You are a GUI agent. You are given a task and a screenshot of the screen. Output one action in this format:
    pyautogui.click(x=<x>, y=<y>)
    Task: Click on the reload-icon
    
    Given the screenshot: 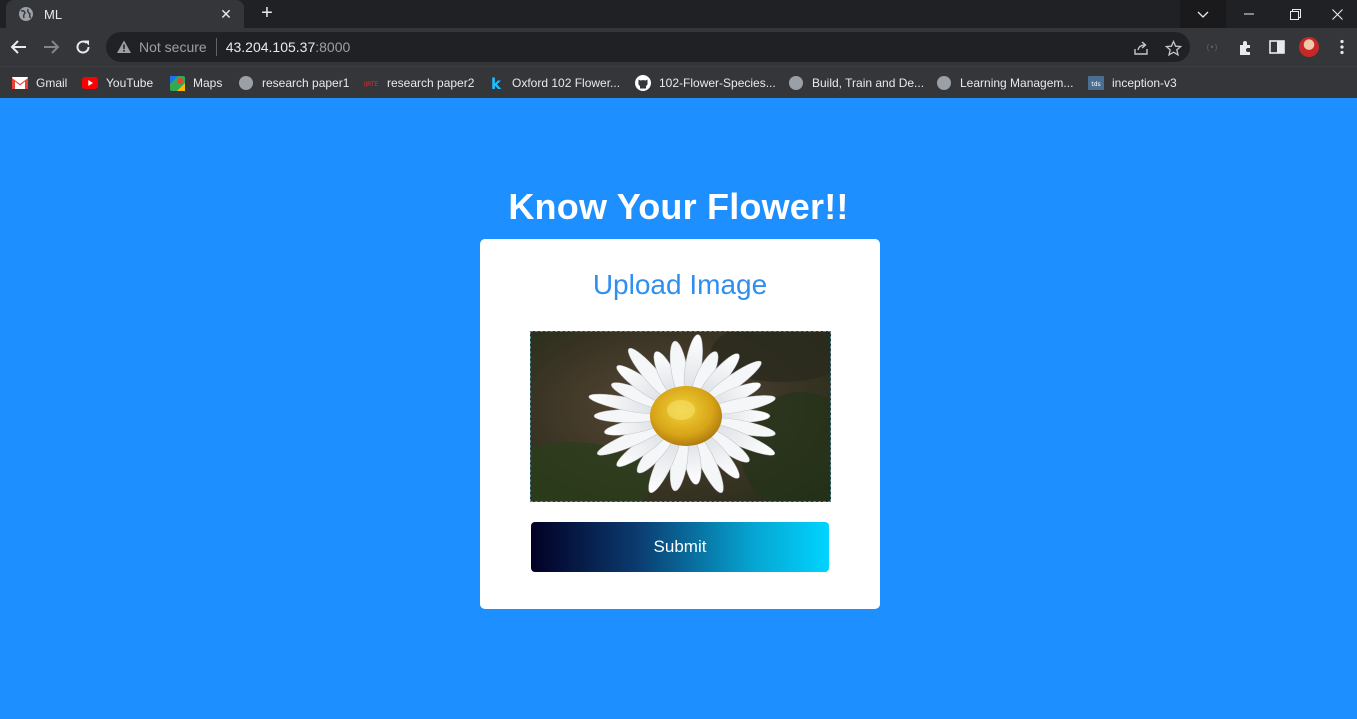 What is the action you would take?
    pyautogui.click(x=83, y=47)
    